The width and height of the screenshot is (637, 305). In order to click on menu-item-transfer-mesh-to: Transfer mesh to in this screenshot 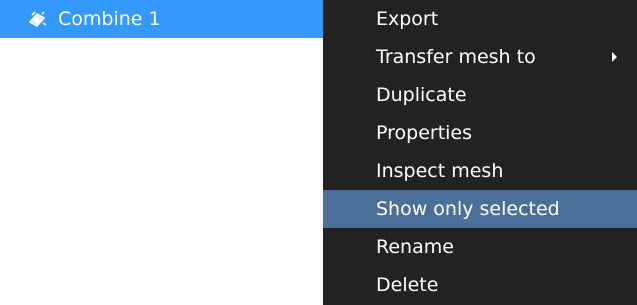, I will do `click(480, 57)`.